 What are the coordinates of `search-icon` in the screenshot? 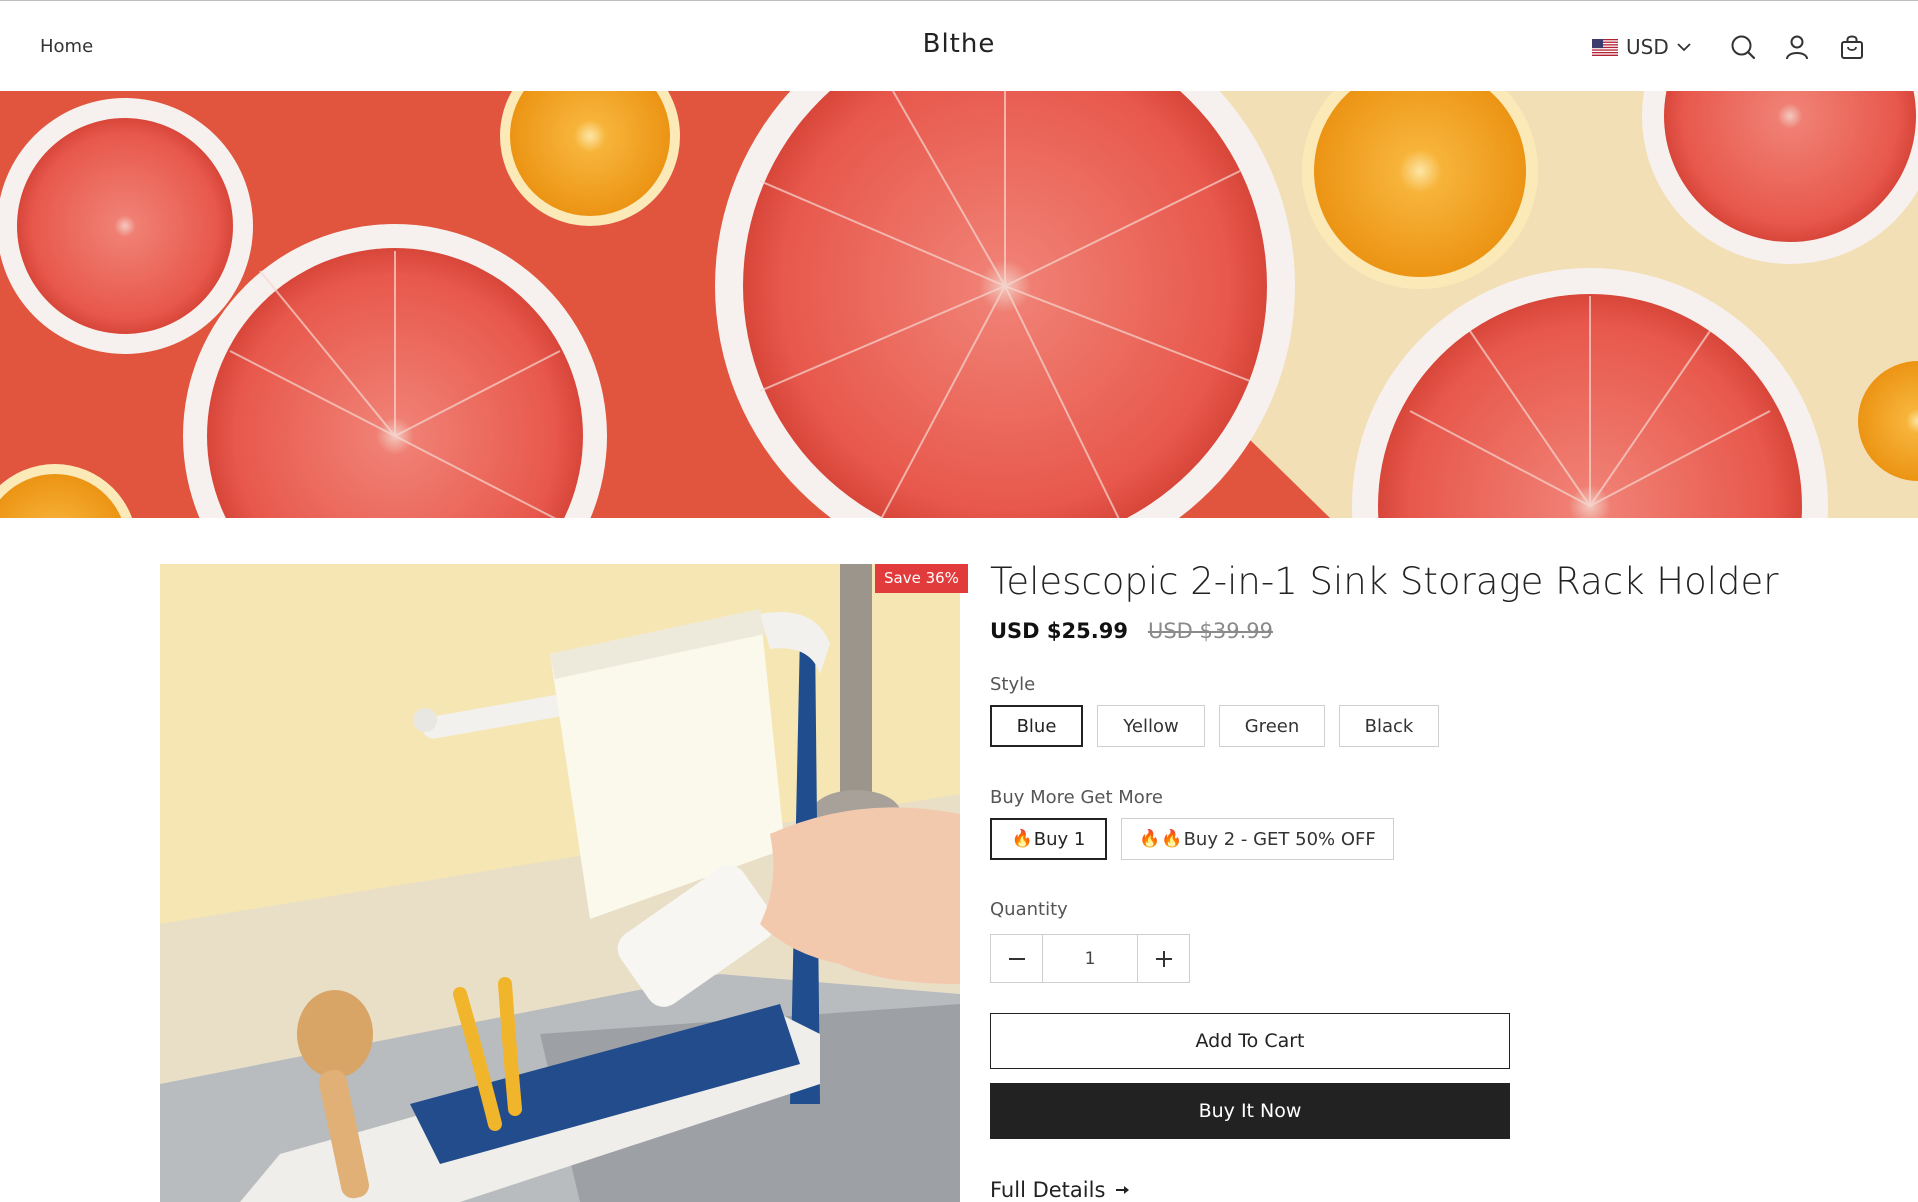 It's located at (1743, 47).